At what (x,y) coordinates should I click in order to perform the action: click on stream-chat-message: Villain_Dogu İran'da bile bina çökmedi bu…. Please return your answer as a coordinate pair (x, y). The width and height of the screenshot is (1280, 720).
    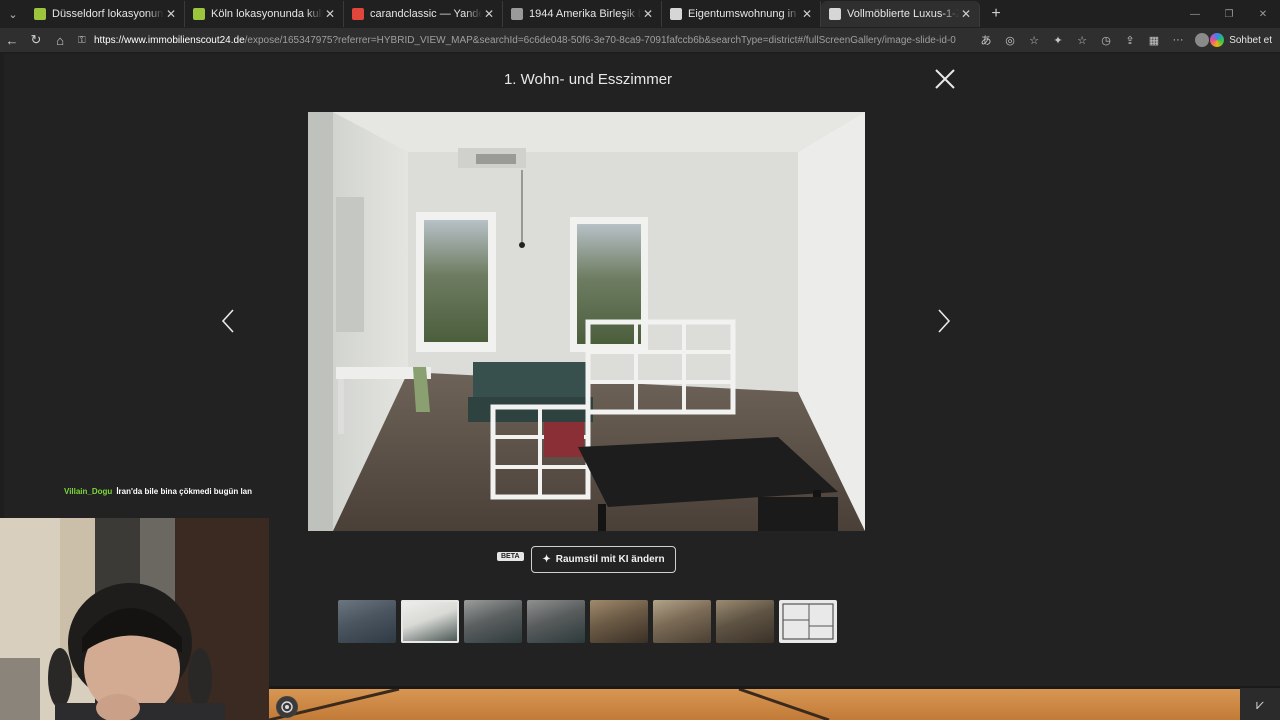
    Looking at the image, I should click on (158, 491).